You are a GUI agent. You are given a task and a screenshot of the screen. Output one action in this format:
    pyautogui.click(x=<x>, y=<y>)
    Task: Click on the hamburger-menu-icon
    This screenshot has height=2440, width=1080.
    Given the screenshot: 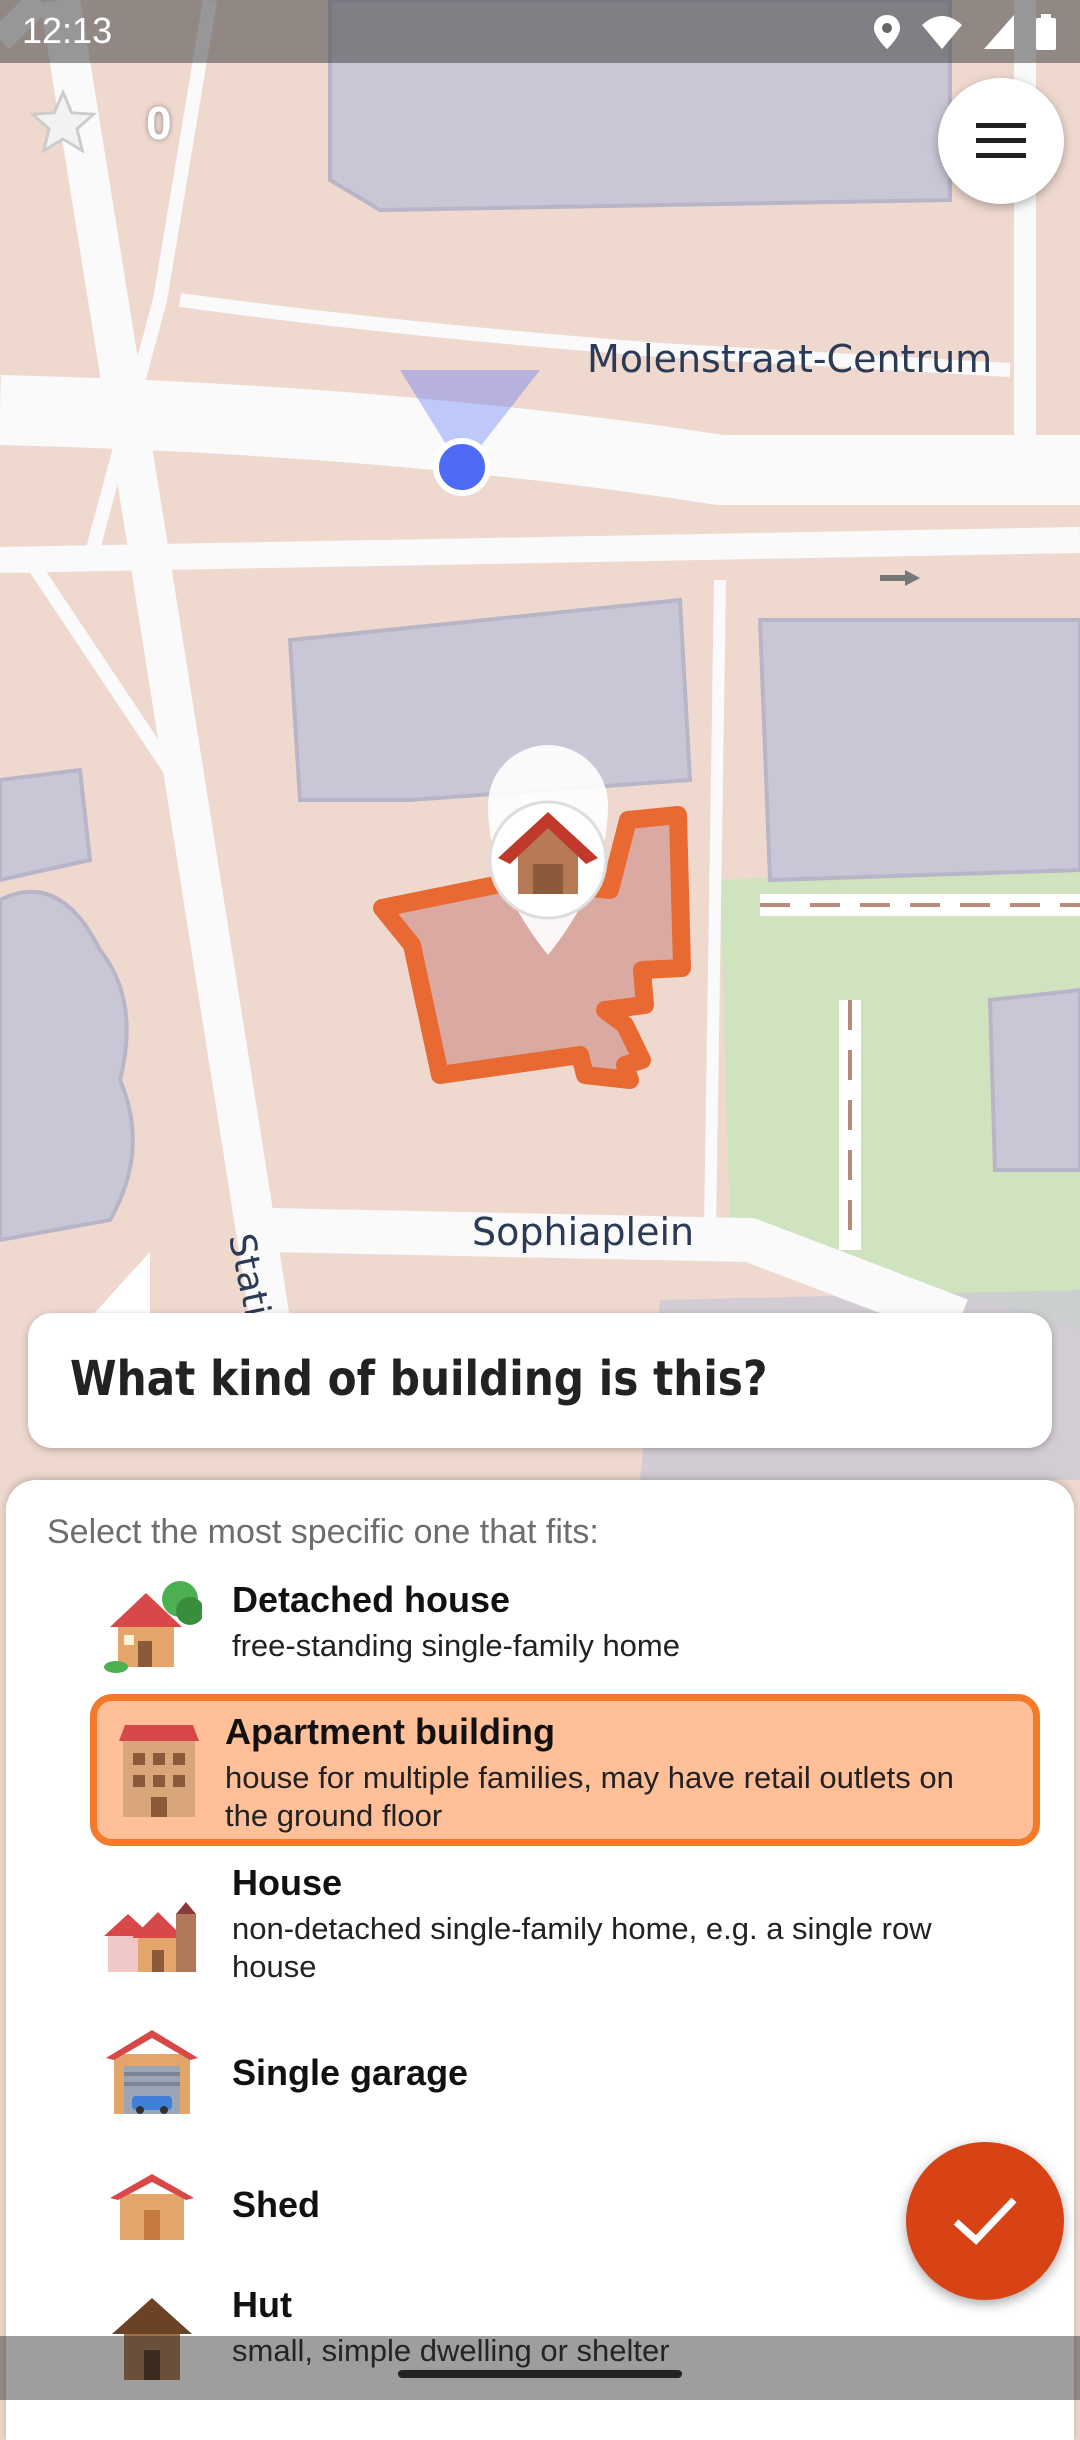 What is the action you would take?
    pyautogui.click(x=1001, y=140)
    